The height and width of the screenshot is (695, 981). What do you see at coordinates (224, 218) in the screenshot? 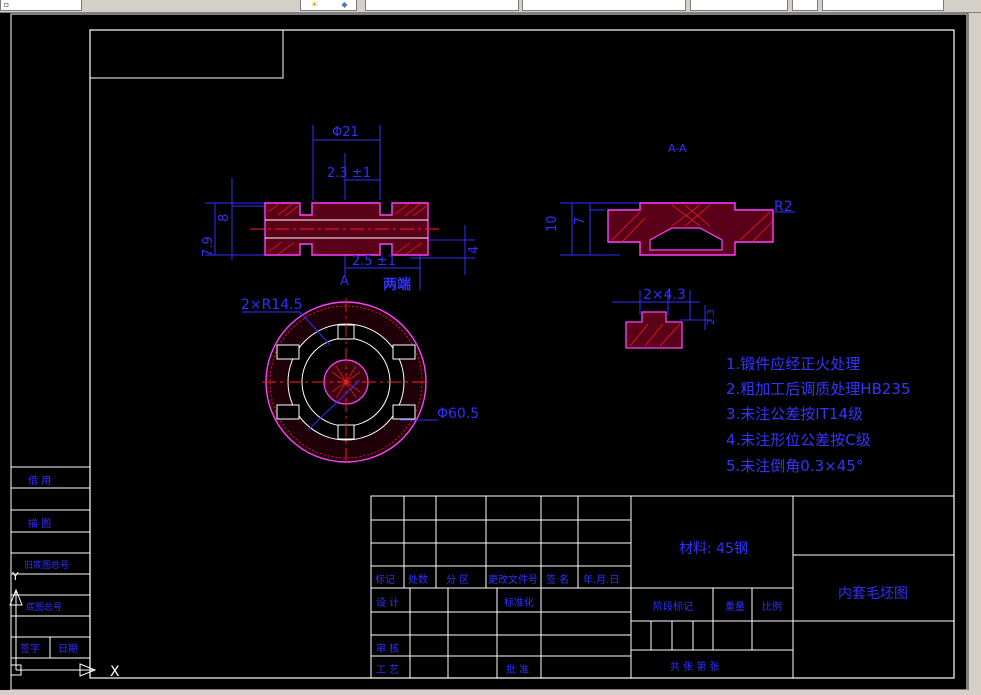
I see `dim-height-8: 8` at bounding box center [224, 218].